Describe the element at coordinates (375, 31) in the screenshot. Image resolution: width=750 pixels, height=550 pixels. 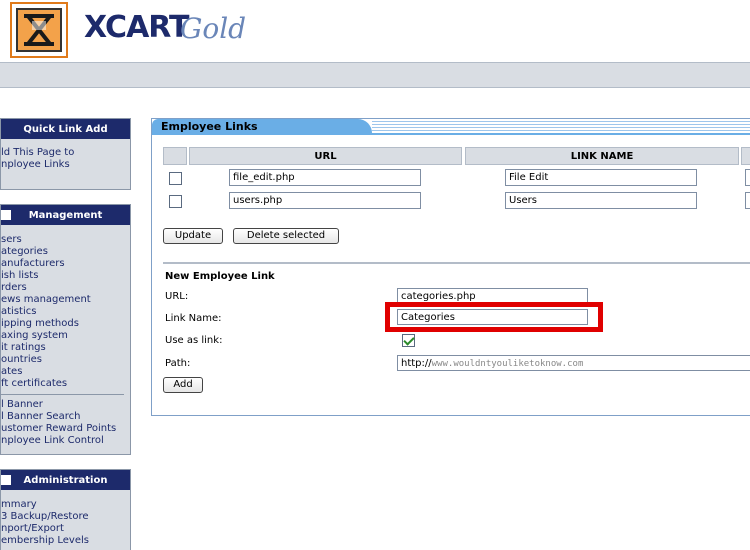
I see `header: XCART Gold` at that location.